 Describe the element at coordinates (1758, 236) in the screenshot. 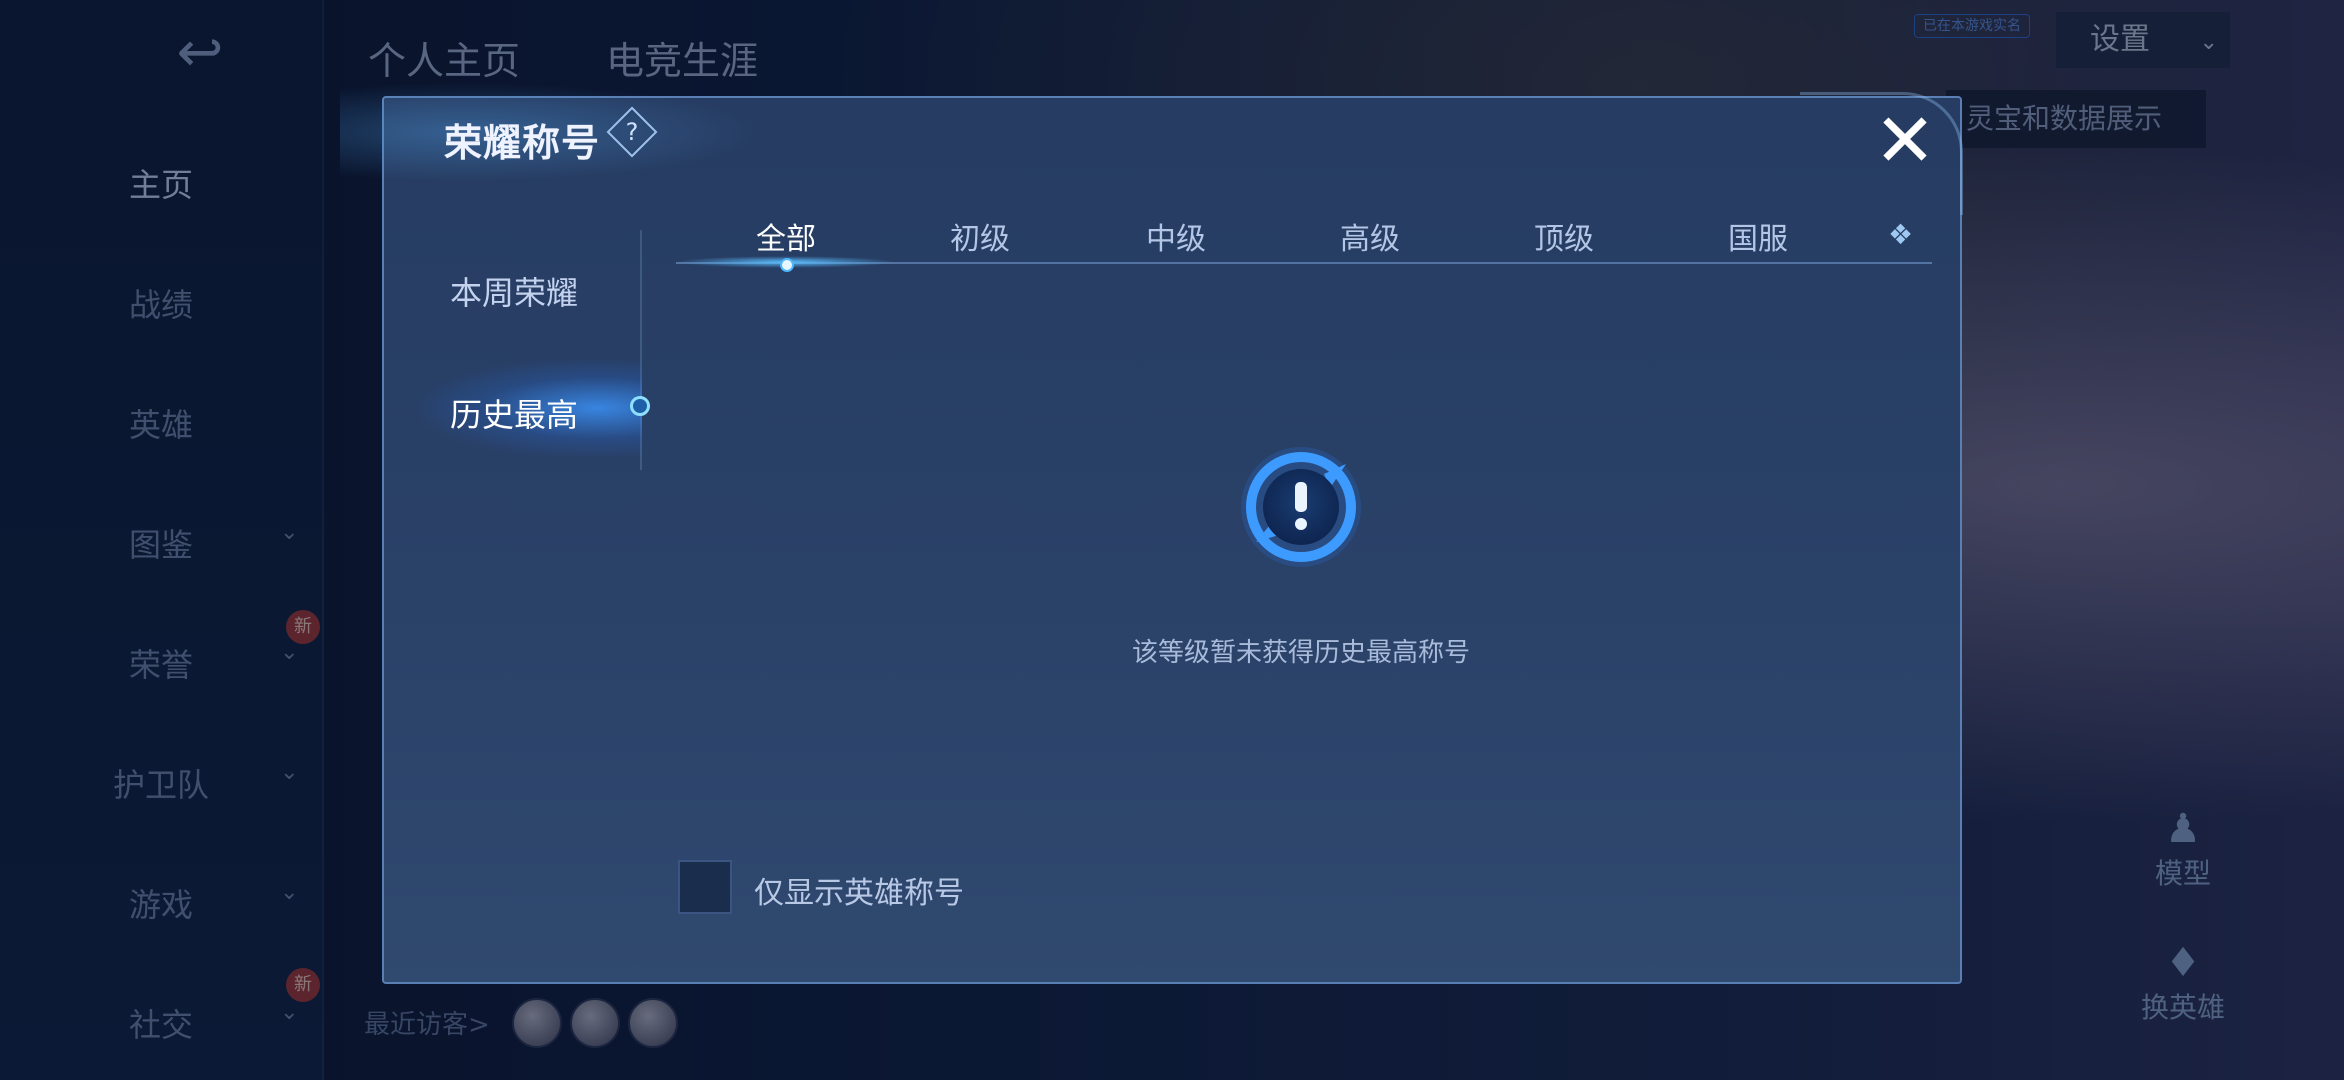

I see `tab-national: 国服` at that location.